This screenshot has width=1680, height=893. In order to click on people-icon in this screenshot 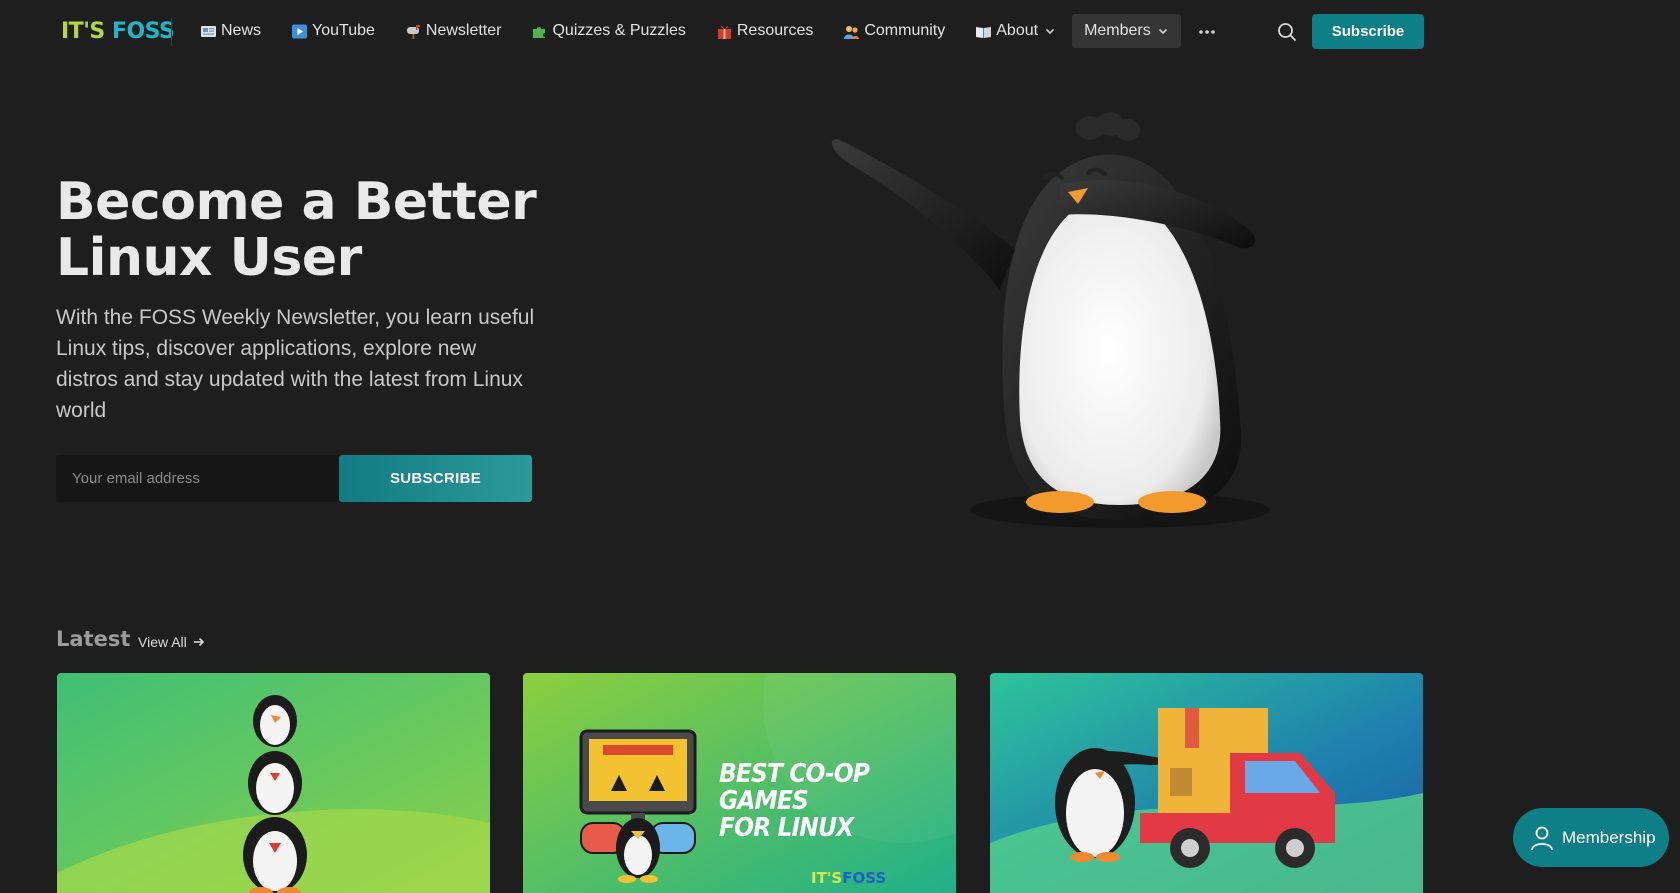, I will do `click(851, 31)`.